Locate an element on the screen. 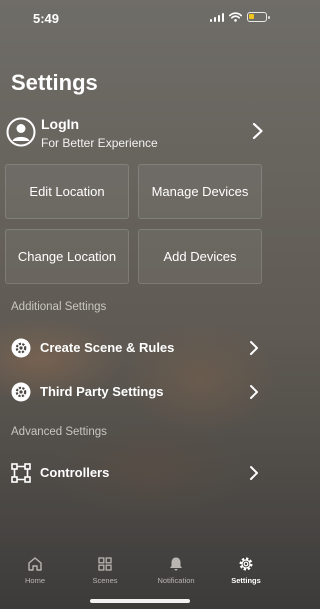 The image size is (320, 609). menu-item-label: Controllers is located at coordinates (75, 472).